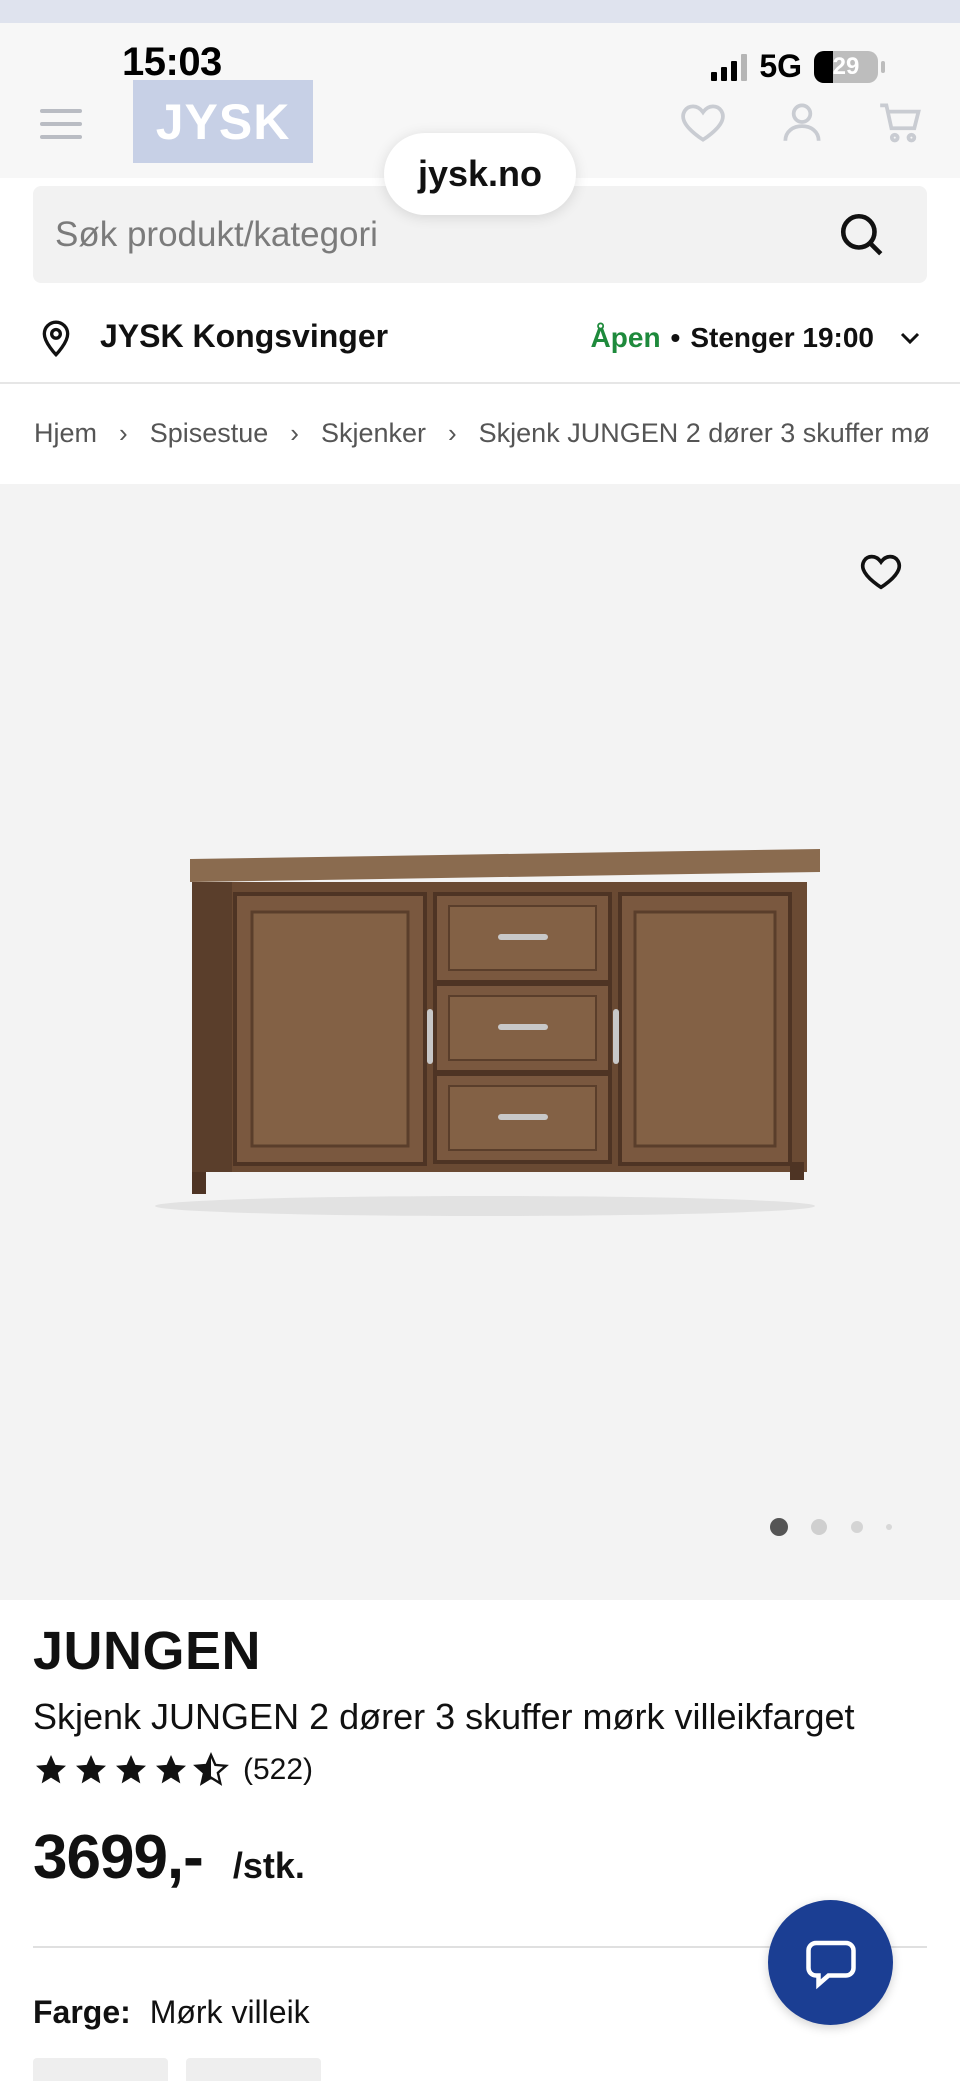 The image size is (960, 2081). Describe the element at coordinates (244, 336) in the screenshot. I see `store-name: JYSK Kongsvinger` at that location.